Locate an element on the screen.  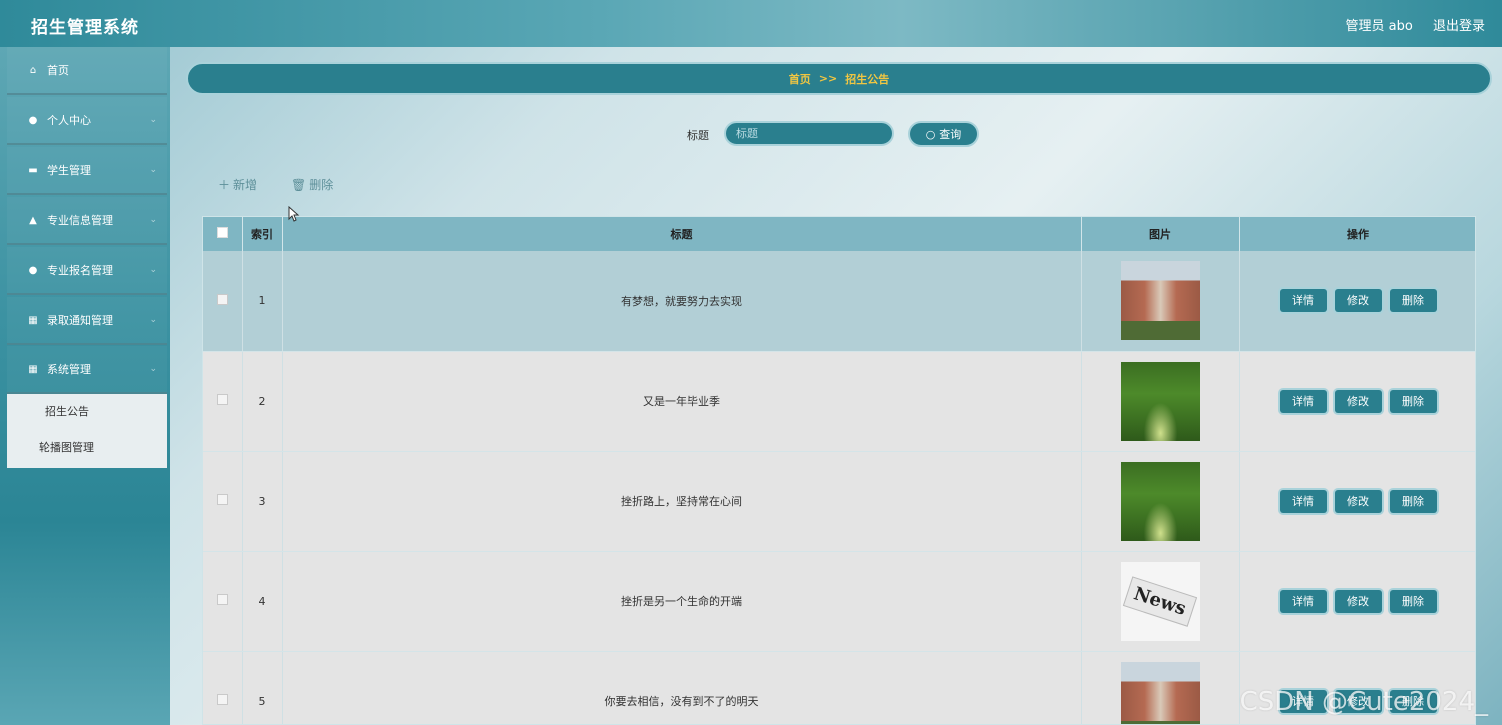
sidebar-item-major-registration: ● 专业报名管理 ⌄ is located at coordinates (87, 271).